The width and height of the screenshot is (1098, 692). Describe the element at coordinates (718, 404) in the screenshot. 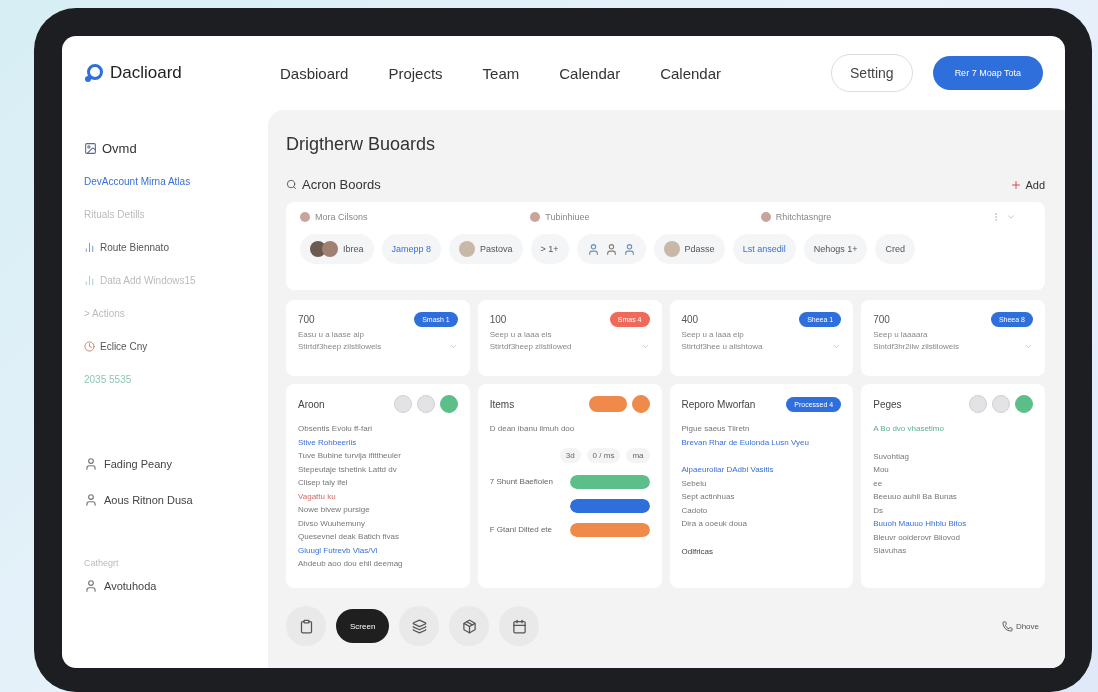

I see `column-title: Reporo Mworfan` at that location.